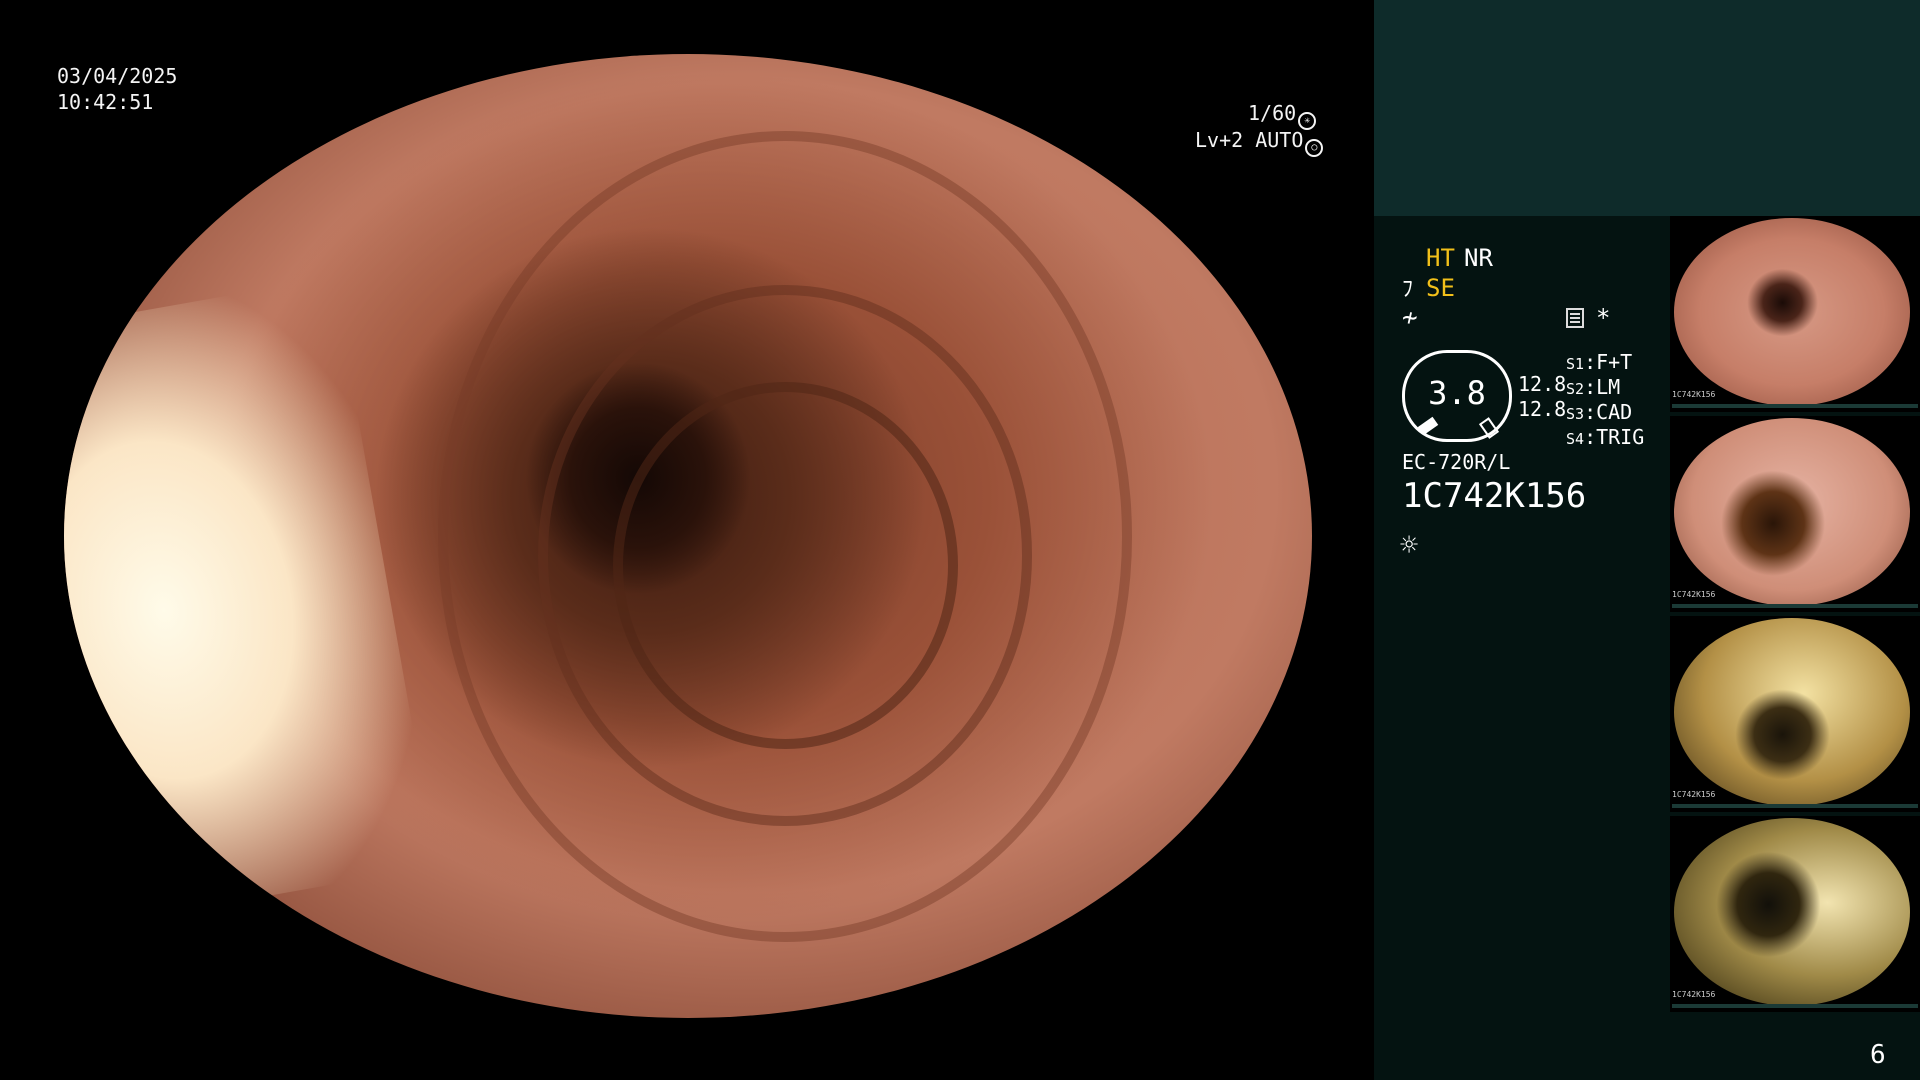  Describe the element at coordinates (1428, 426) in the screenshot. I see `gauge-marker-filled` at that location.